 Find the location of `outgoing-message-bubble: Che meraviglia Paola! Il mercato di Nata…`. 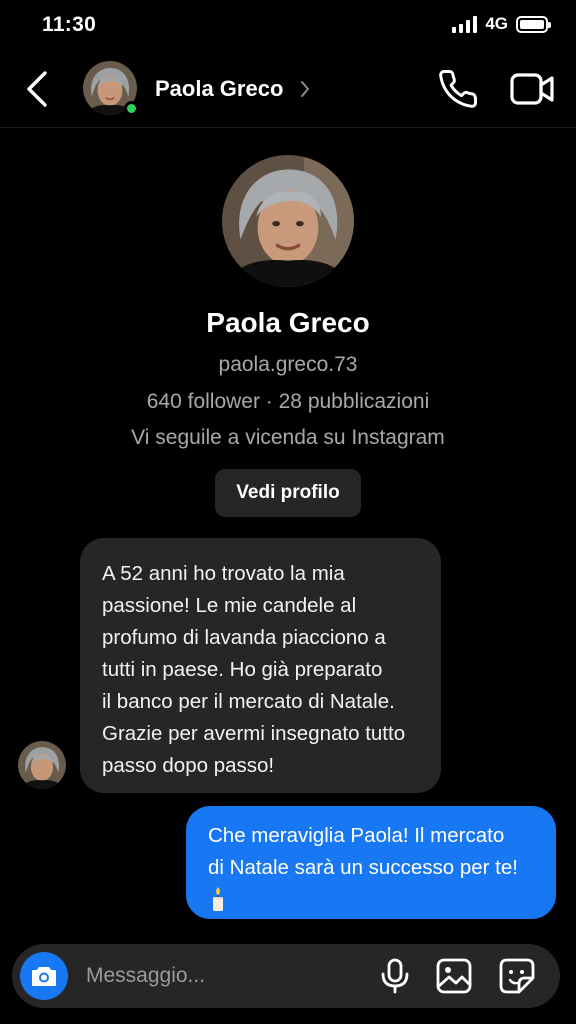

outgoing-message-bubble: Che meraviglia Paola! Il mercato di Nata… is located at coordinates (371, 862).